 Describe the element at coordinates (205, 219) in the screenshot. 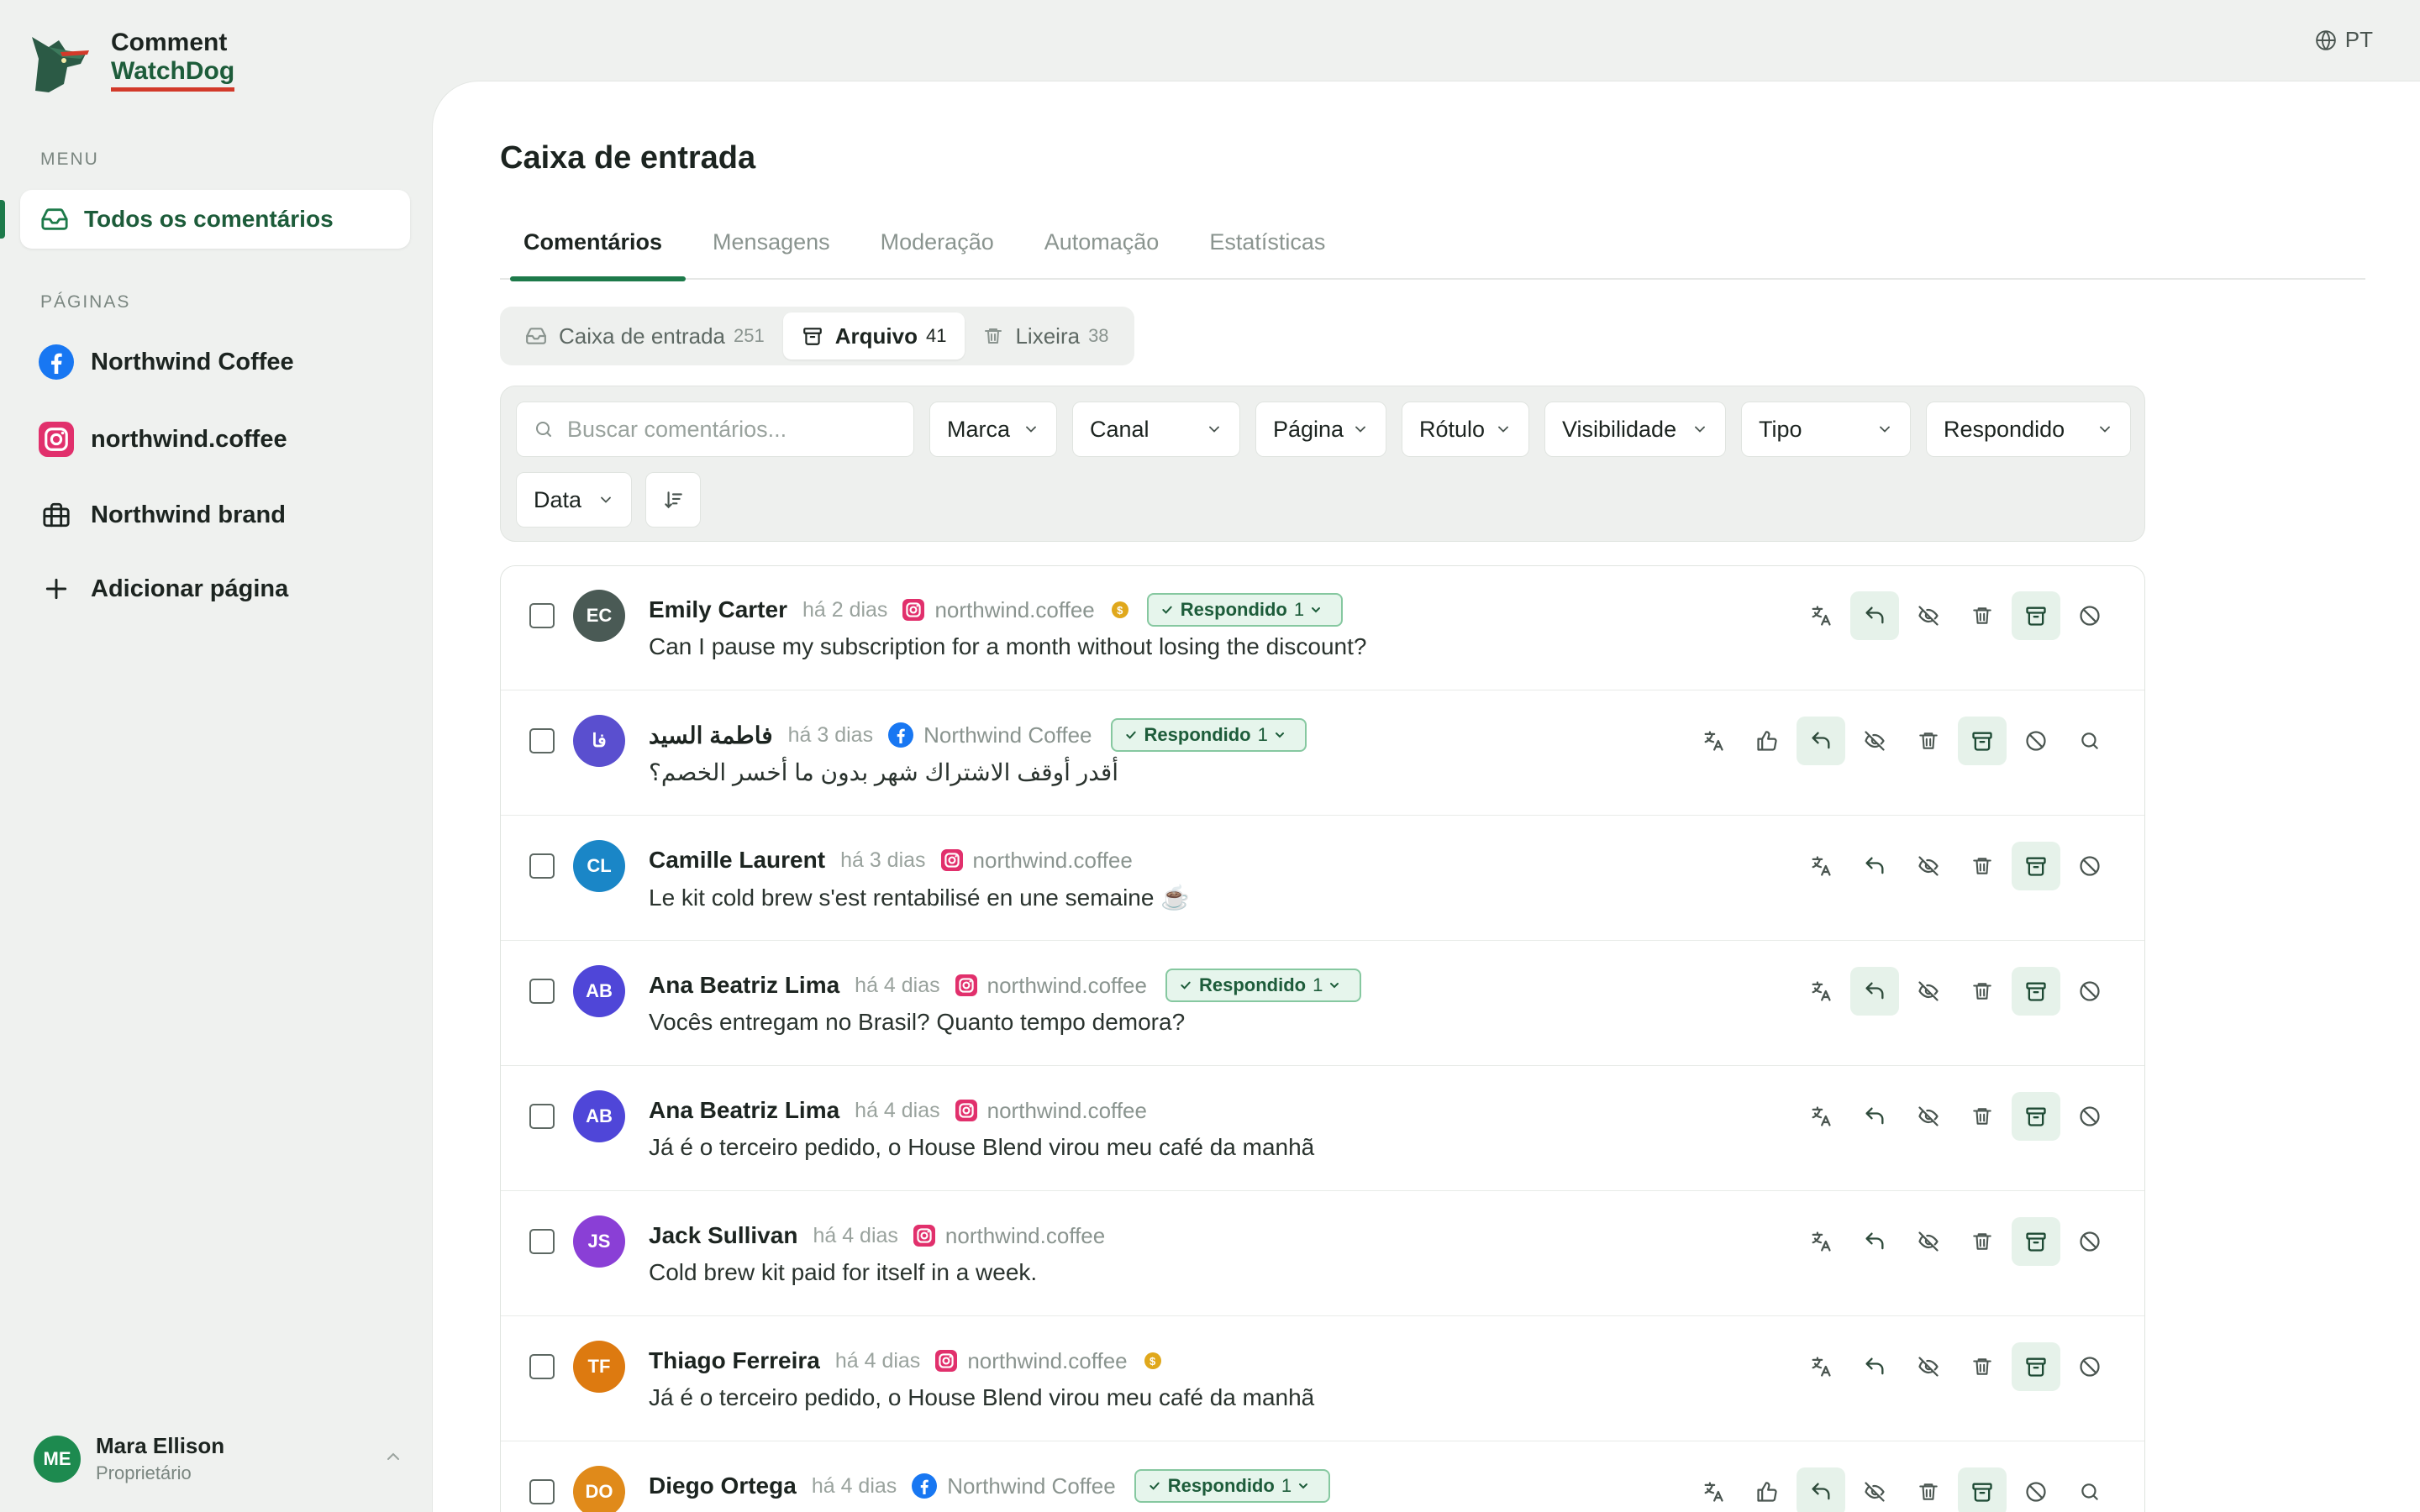

I see `sidebar-item-all-comments: Todos os comentários` at that location.